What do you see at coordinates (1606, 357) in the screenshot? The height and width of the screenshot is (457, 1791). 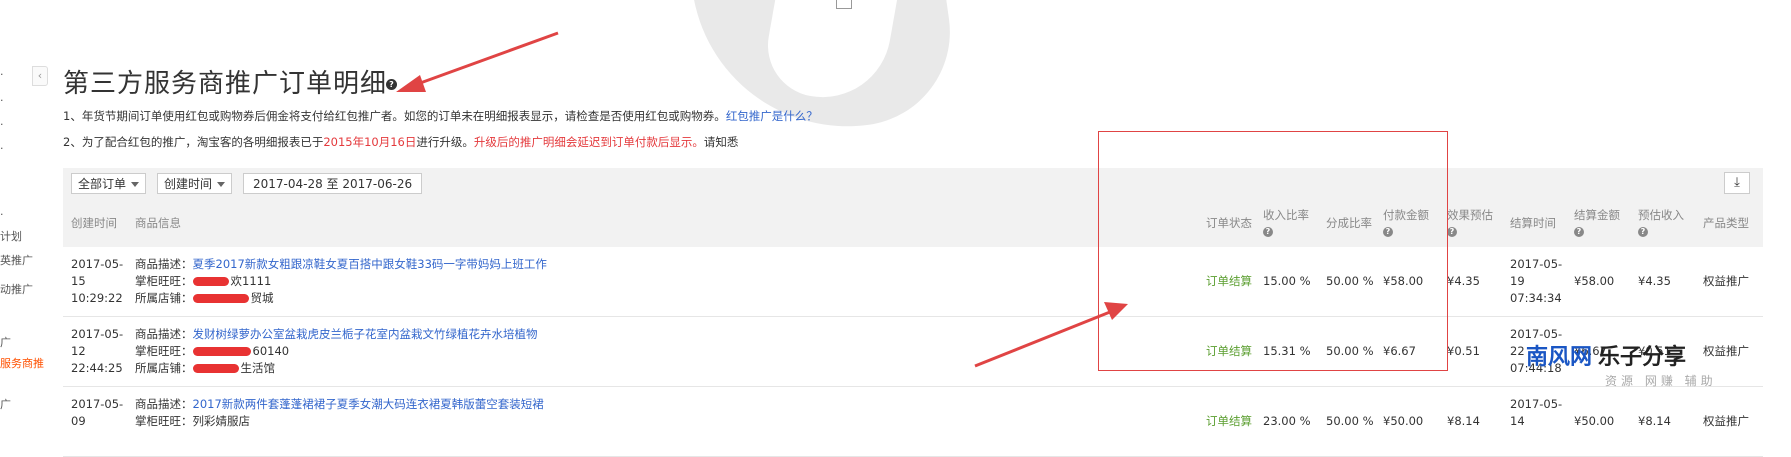 I see `watermark-logo: 南风网 乐子分享` at bounding box center [1606, 357].